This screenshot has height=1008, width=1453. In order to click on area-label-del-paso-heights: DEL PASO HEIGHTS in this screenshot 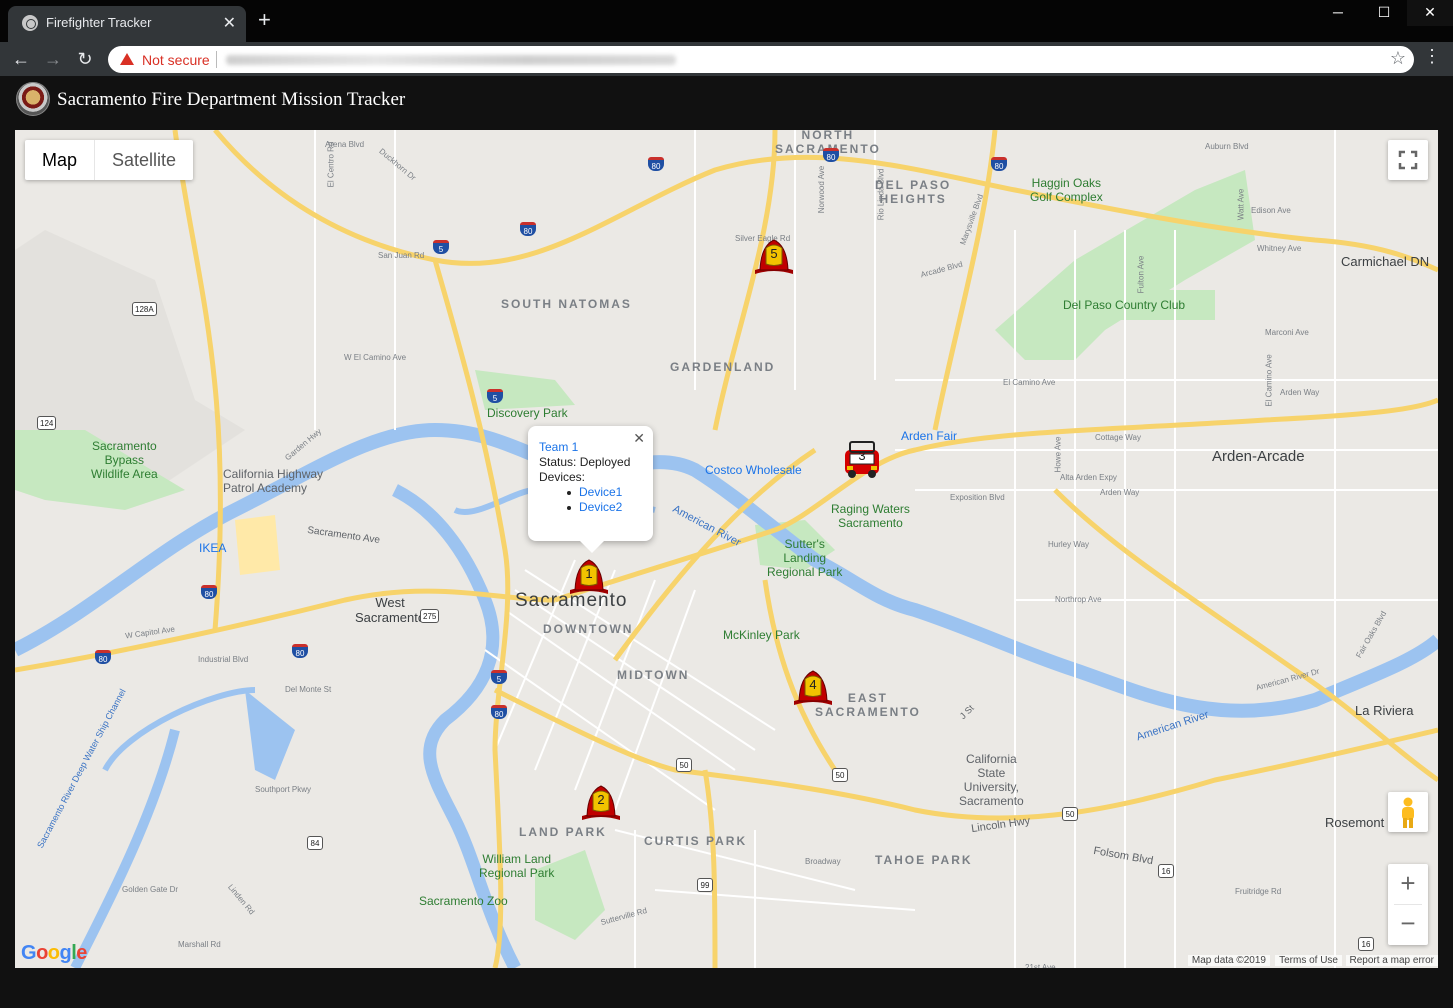, I will do `click(913, 192)`.